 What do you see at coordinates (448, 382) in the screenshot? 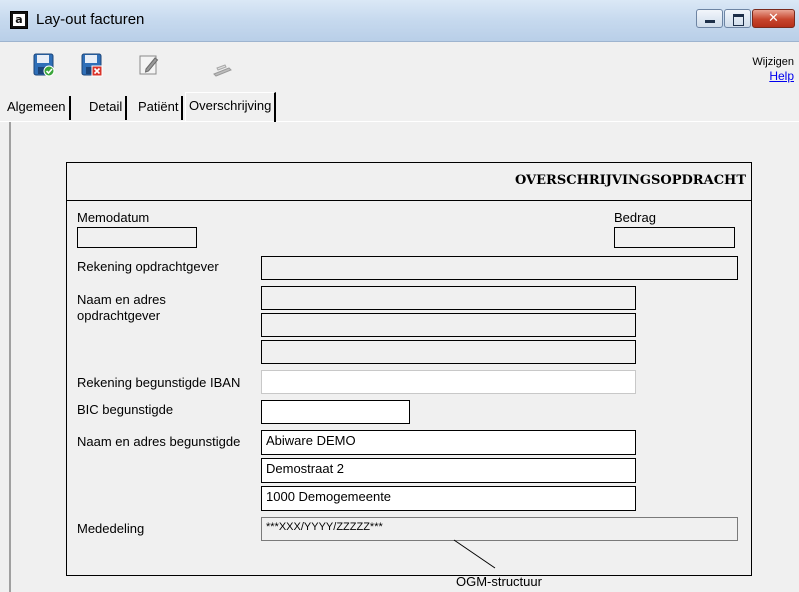
I see `rekening-begunstigde-field` at bounding box center [448, 382].